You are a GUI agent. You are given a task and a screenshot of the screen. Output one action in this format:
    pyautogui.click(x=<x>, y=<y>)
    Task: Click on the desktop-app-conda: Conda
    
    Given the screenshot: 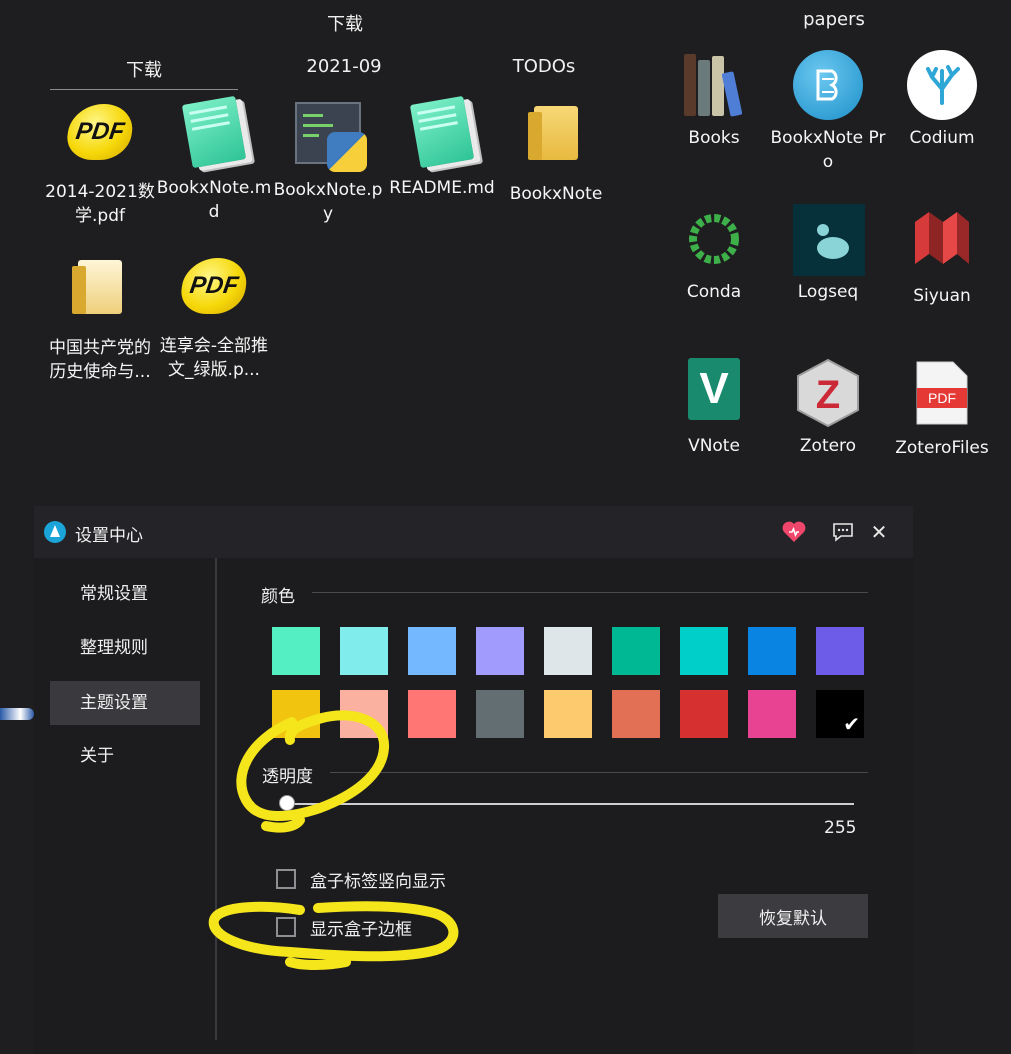 What is the action you would take?
    pyautogui.click(x=714, y=254)
    